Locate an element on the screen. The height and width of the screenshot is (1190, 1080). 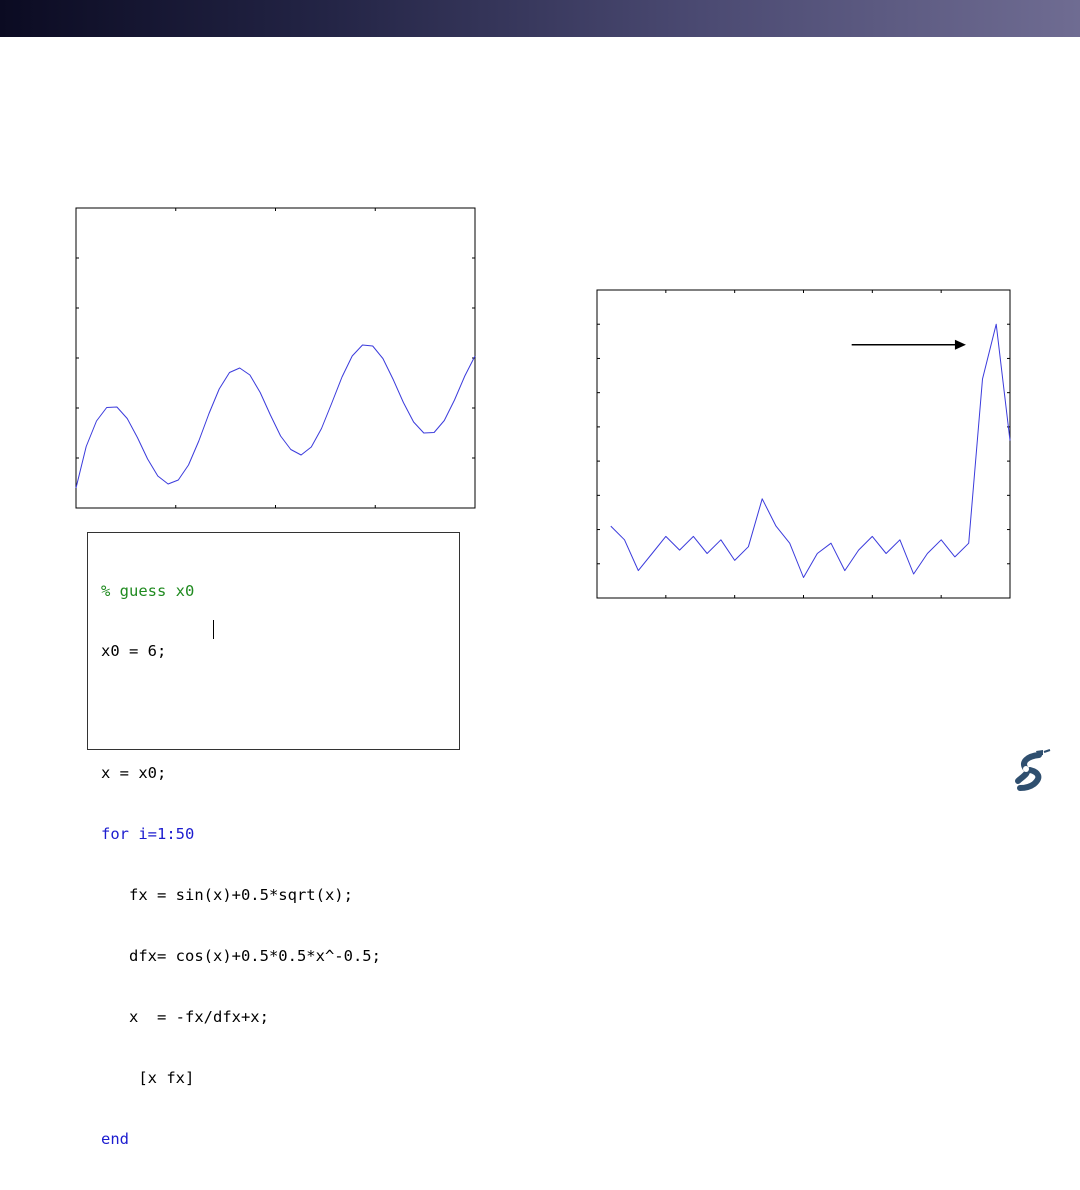
robot-arm-logo-icon is located at coordinates (1033, 770).